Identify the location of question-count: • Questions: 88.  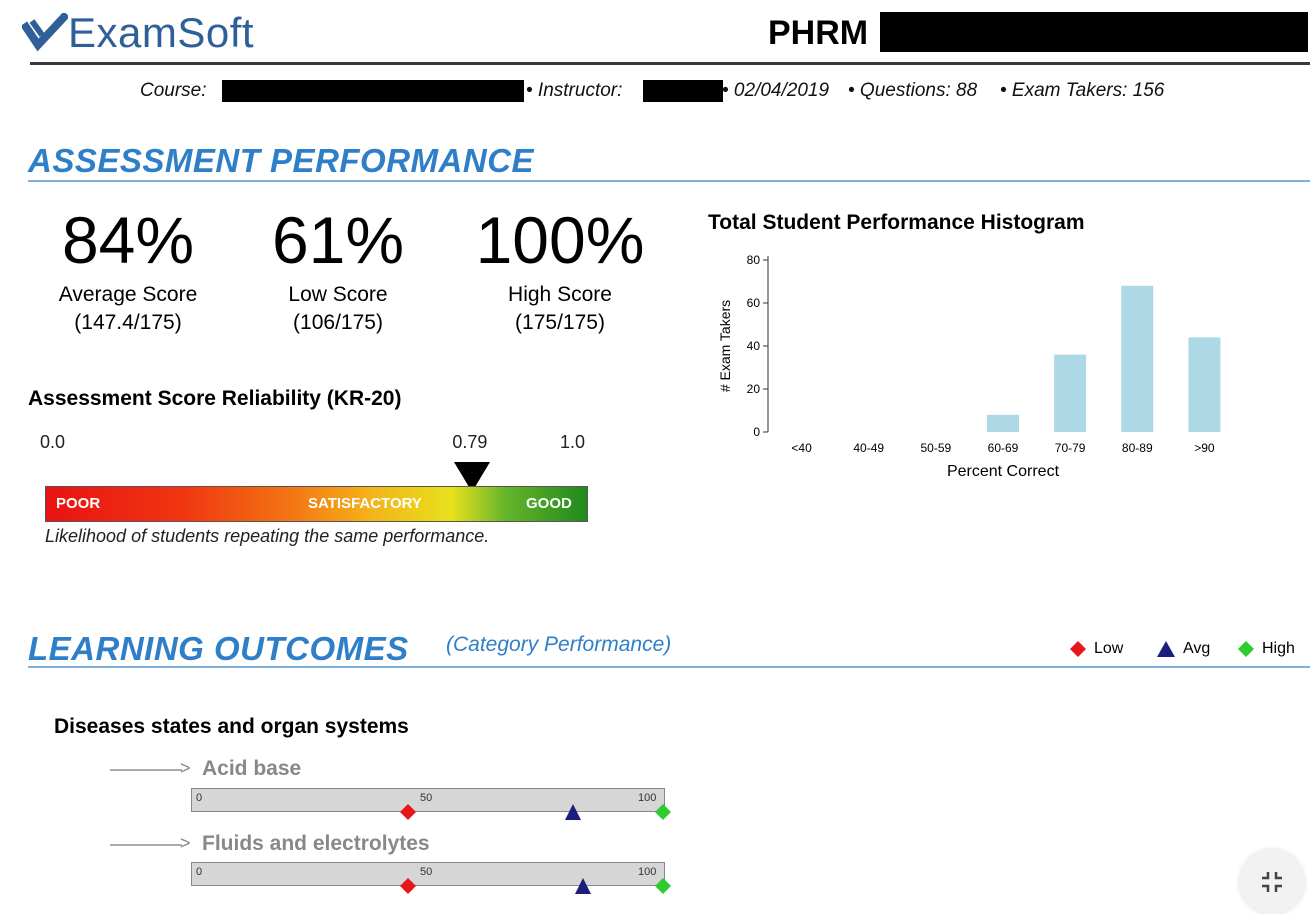
(913, 90).